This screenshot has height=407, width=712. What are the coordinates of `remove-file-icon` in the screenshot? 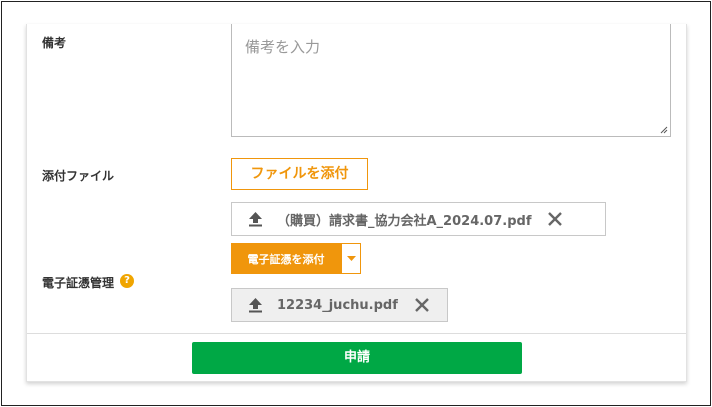 It's located at (555, 219).